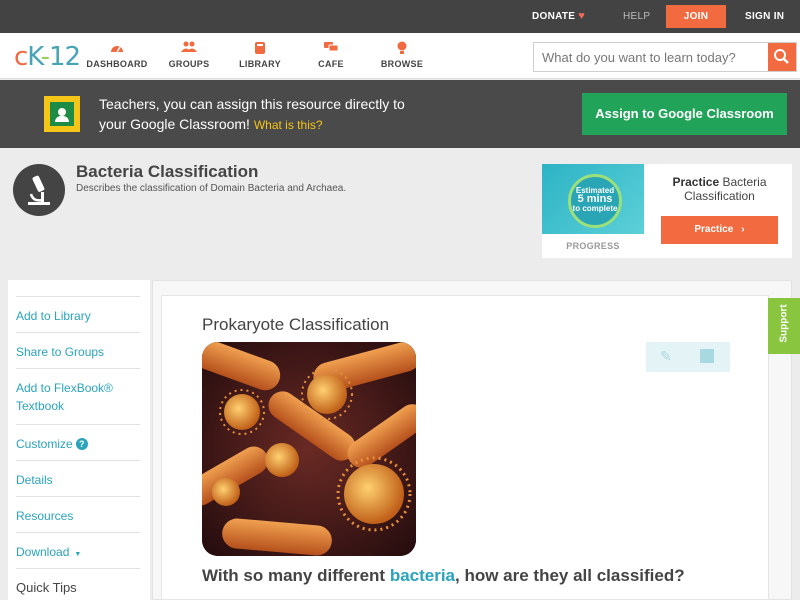 Image resolution: width=800 pixels, height=600 pixels. I want to click on heart-icon: ♥, so click(582, 16).